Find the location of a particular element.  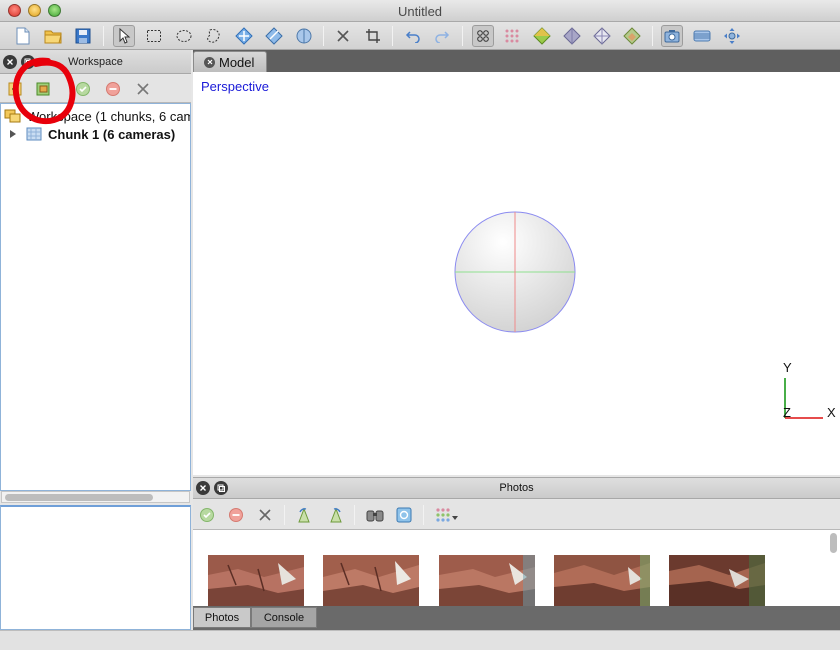

textured-model-icon is located at coordinates (632, 36).